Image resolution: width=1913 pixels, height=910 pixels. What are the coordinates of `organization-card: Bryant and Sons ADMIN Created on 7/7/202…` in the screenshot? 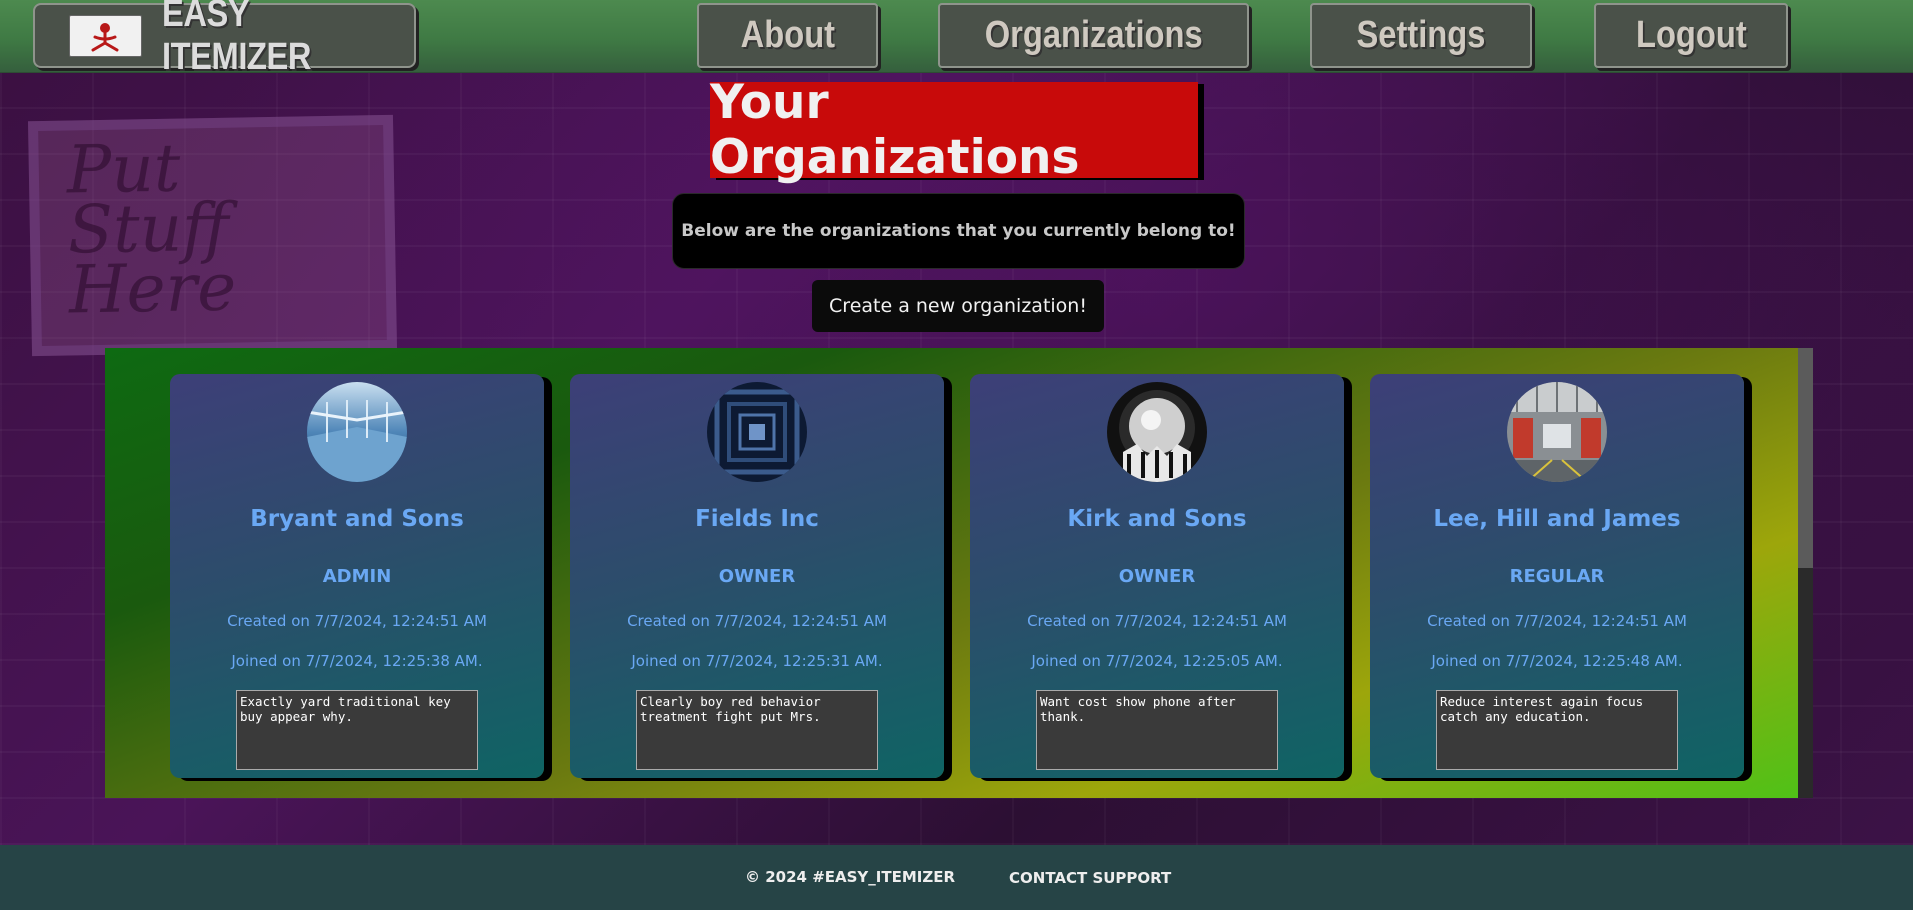 It's located at (357, 576).